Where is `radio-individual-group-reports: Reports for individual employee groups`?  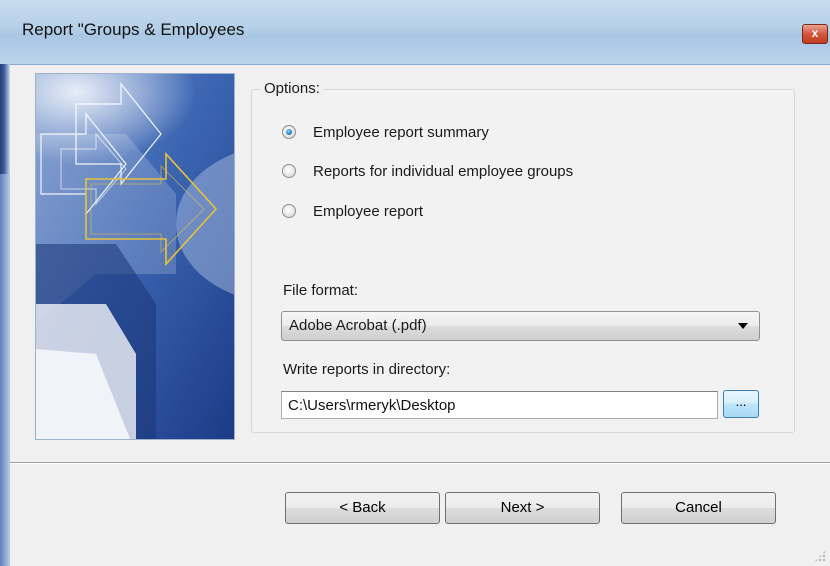 radio-individual-group-reports: Reports for individual employee groups is located at coordinates (427, 171).